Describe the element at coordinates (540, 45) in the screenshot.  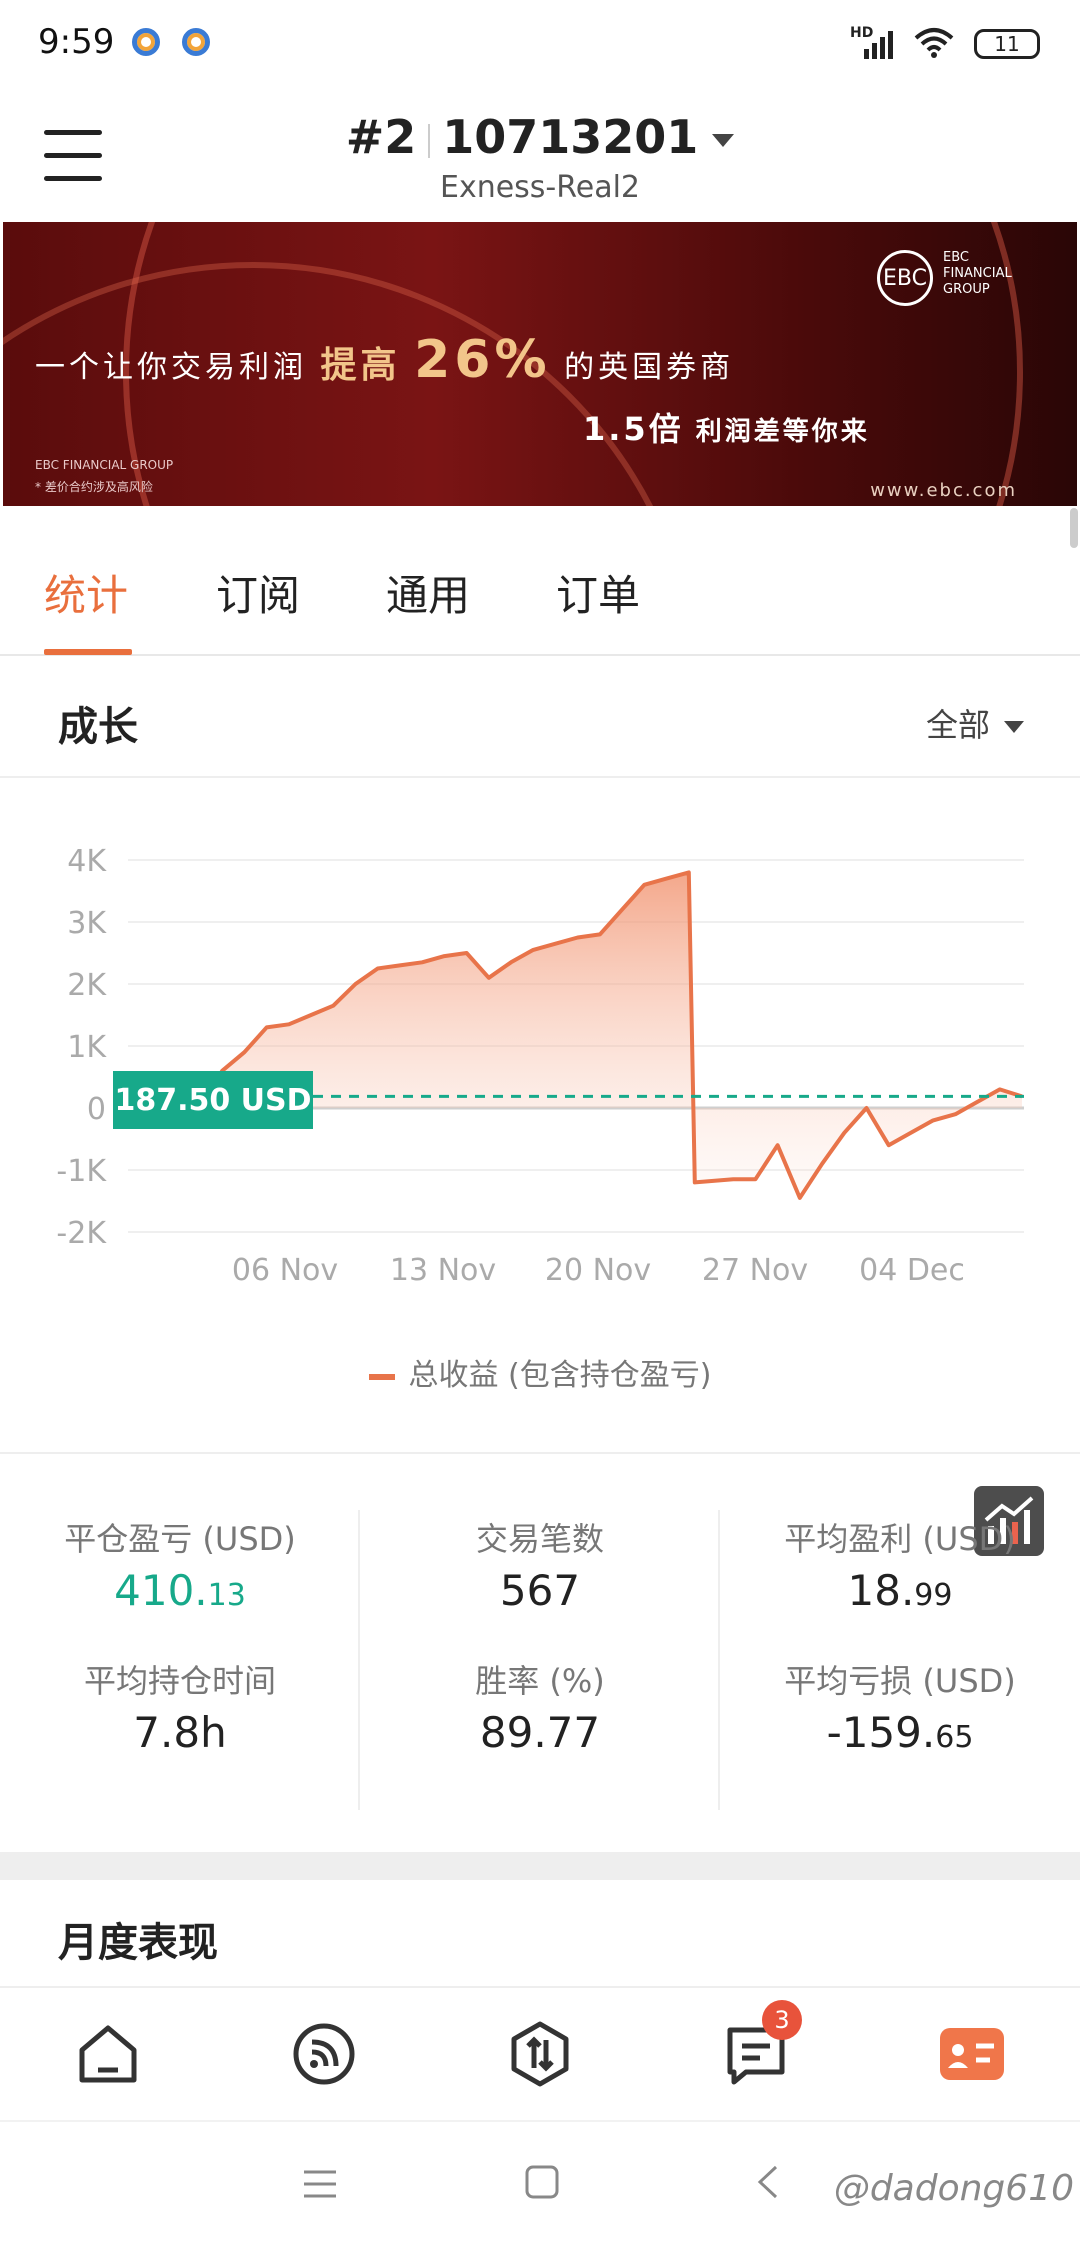
I see `status-bar: 9:59 HD 11` at that location.